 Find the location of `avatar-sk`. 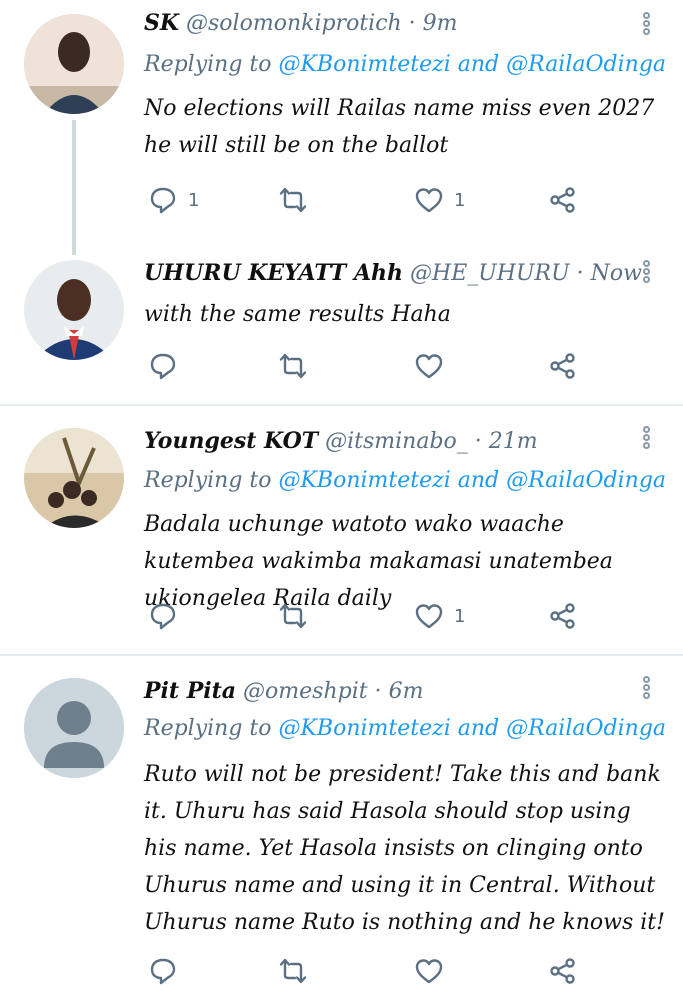

avatar-sk is located at coordinates (74, 64).